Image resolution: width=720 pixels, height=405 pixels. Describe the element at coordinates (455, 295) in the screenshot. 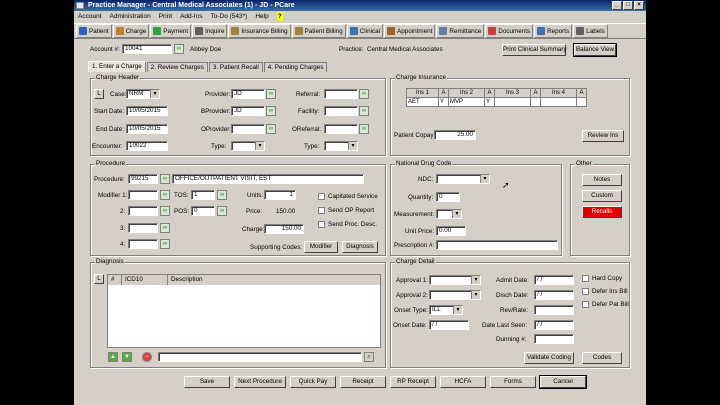

I see `approval2-select` at that location.